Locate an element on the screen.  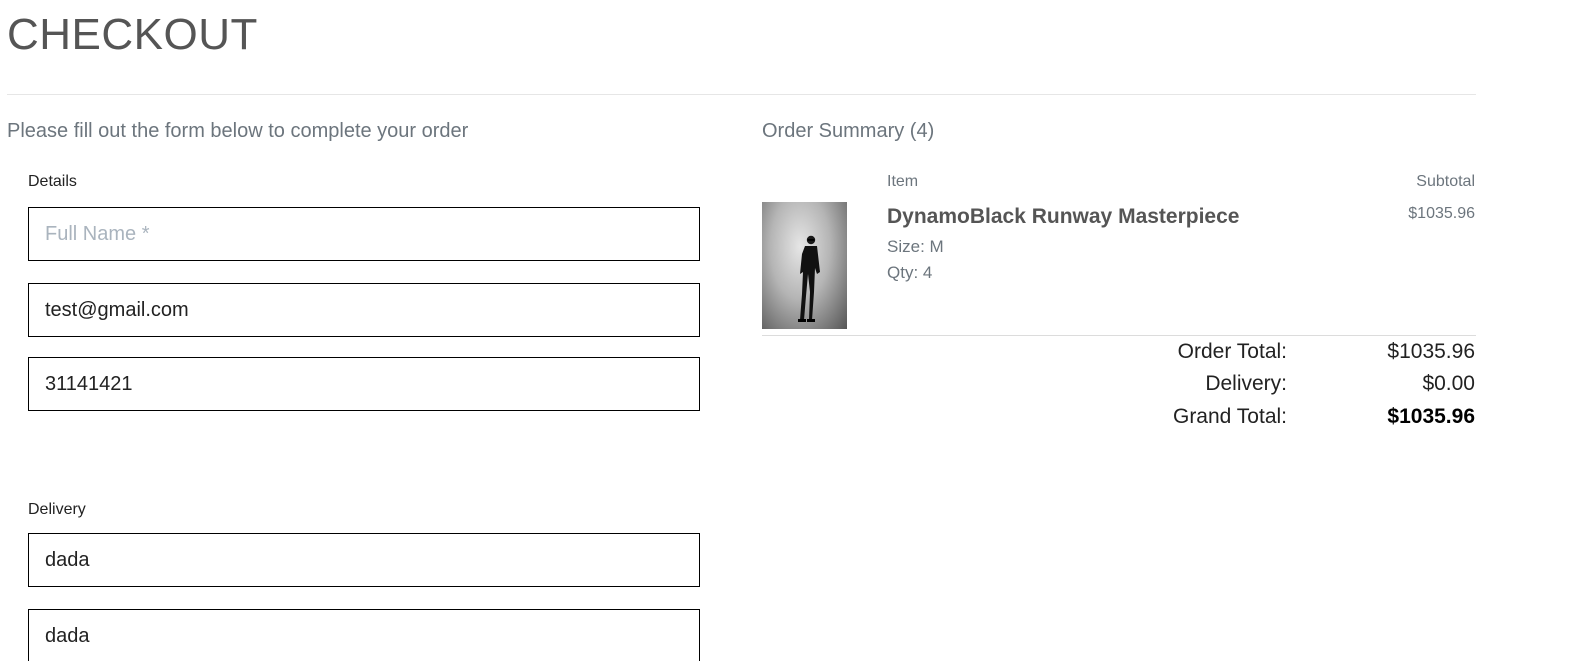
product-subtotal: $1035.96 is located at coordinates (1441, 213).